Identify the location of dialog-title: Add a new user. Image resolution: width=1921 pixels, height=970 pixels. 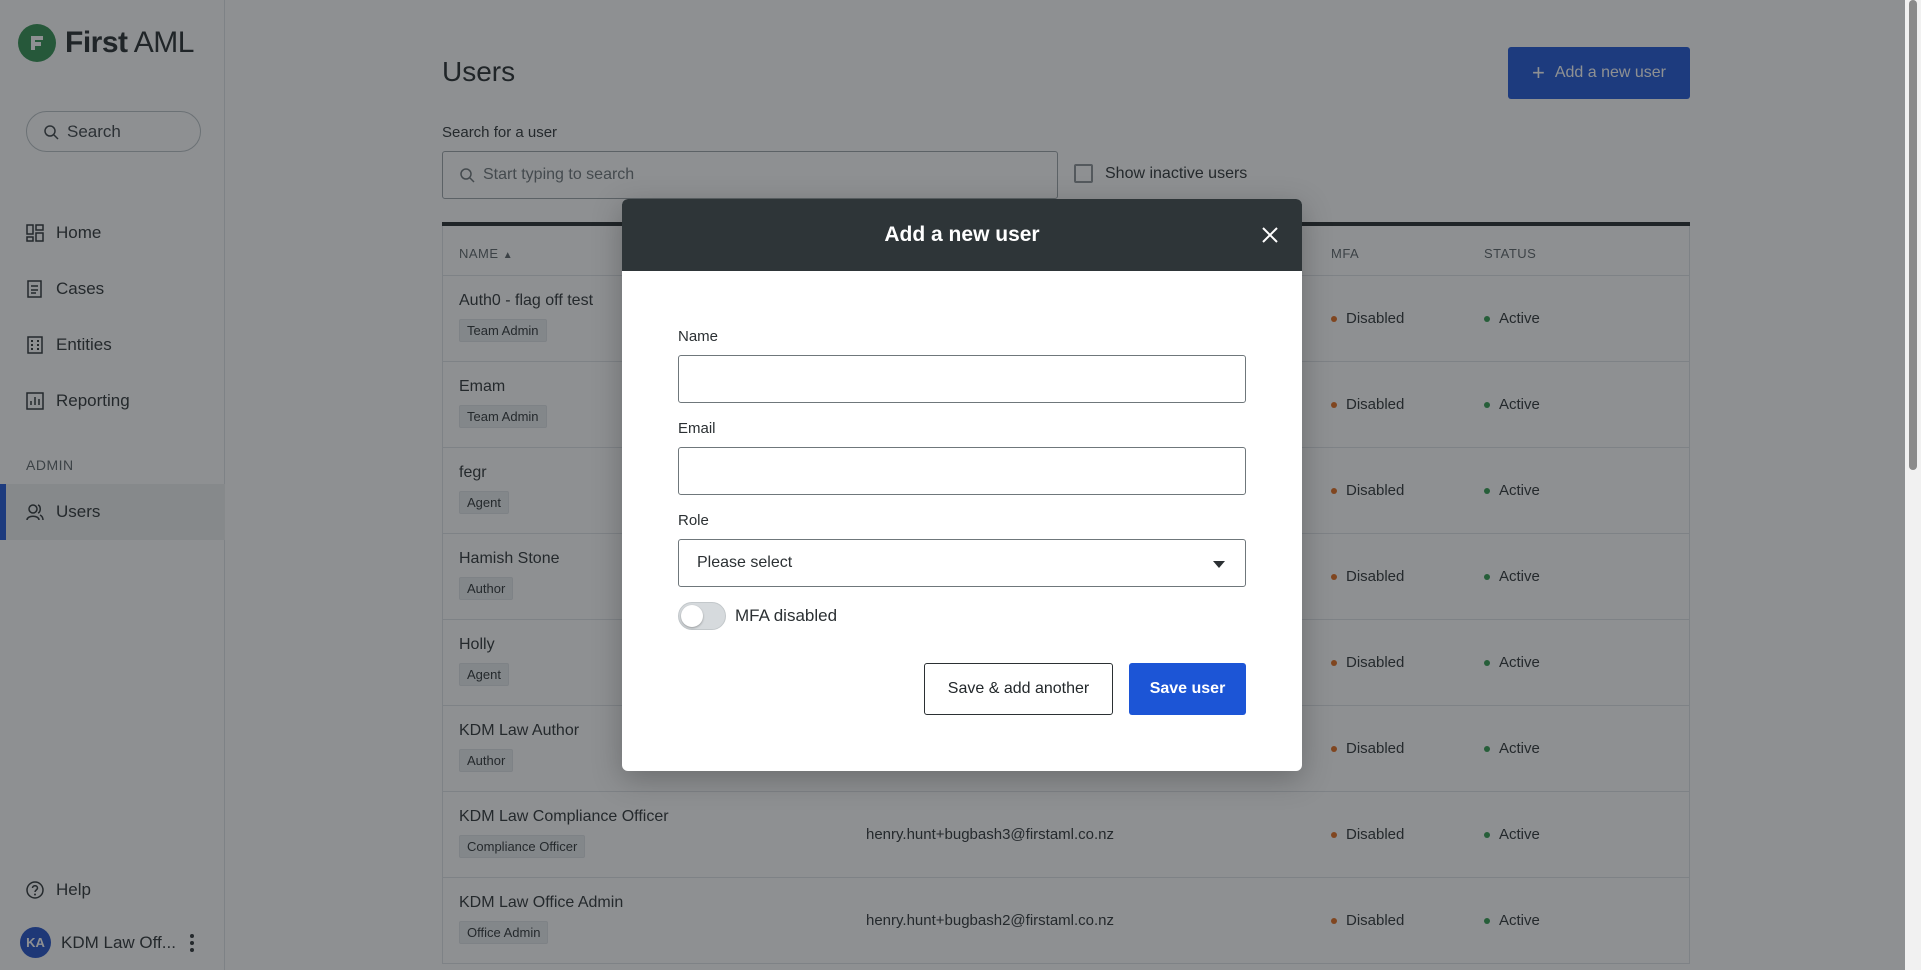
(962, 234).